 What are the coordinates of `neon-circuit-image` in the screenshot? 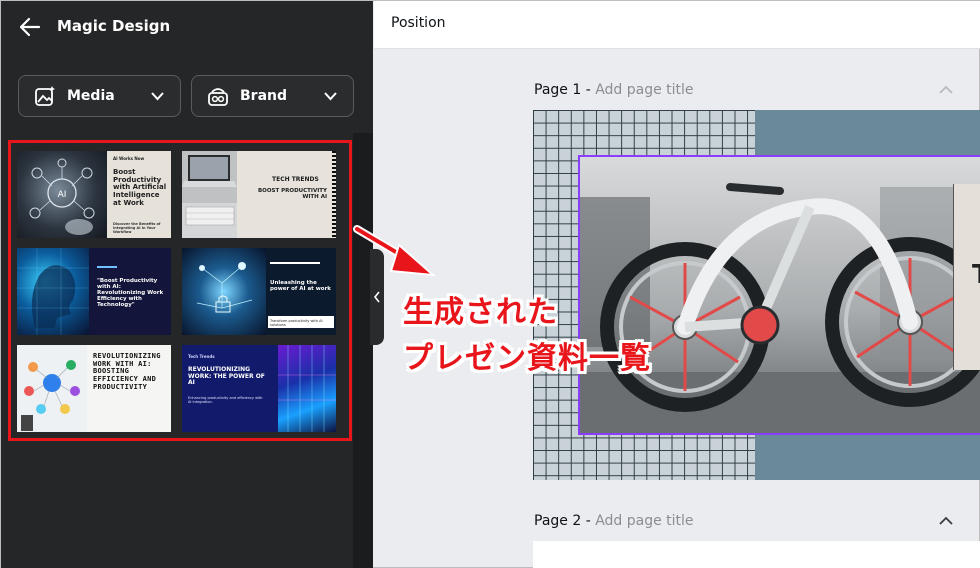 It's located at (307, 388).